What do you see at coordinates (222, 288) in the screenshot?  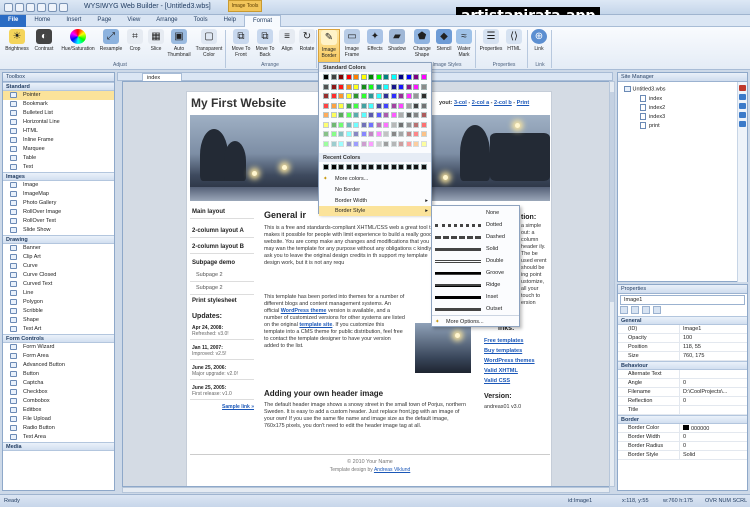 I see `nav-subpage-2b: Subpage 2` at bounding box center [222, 288].